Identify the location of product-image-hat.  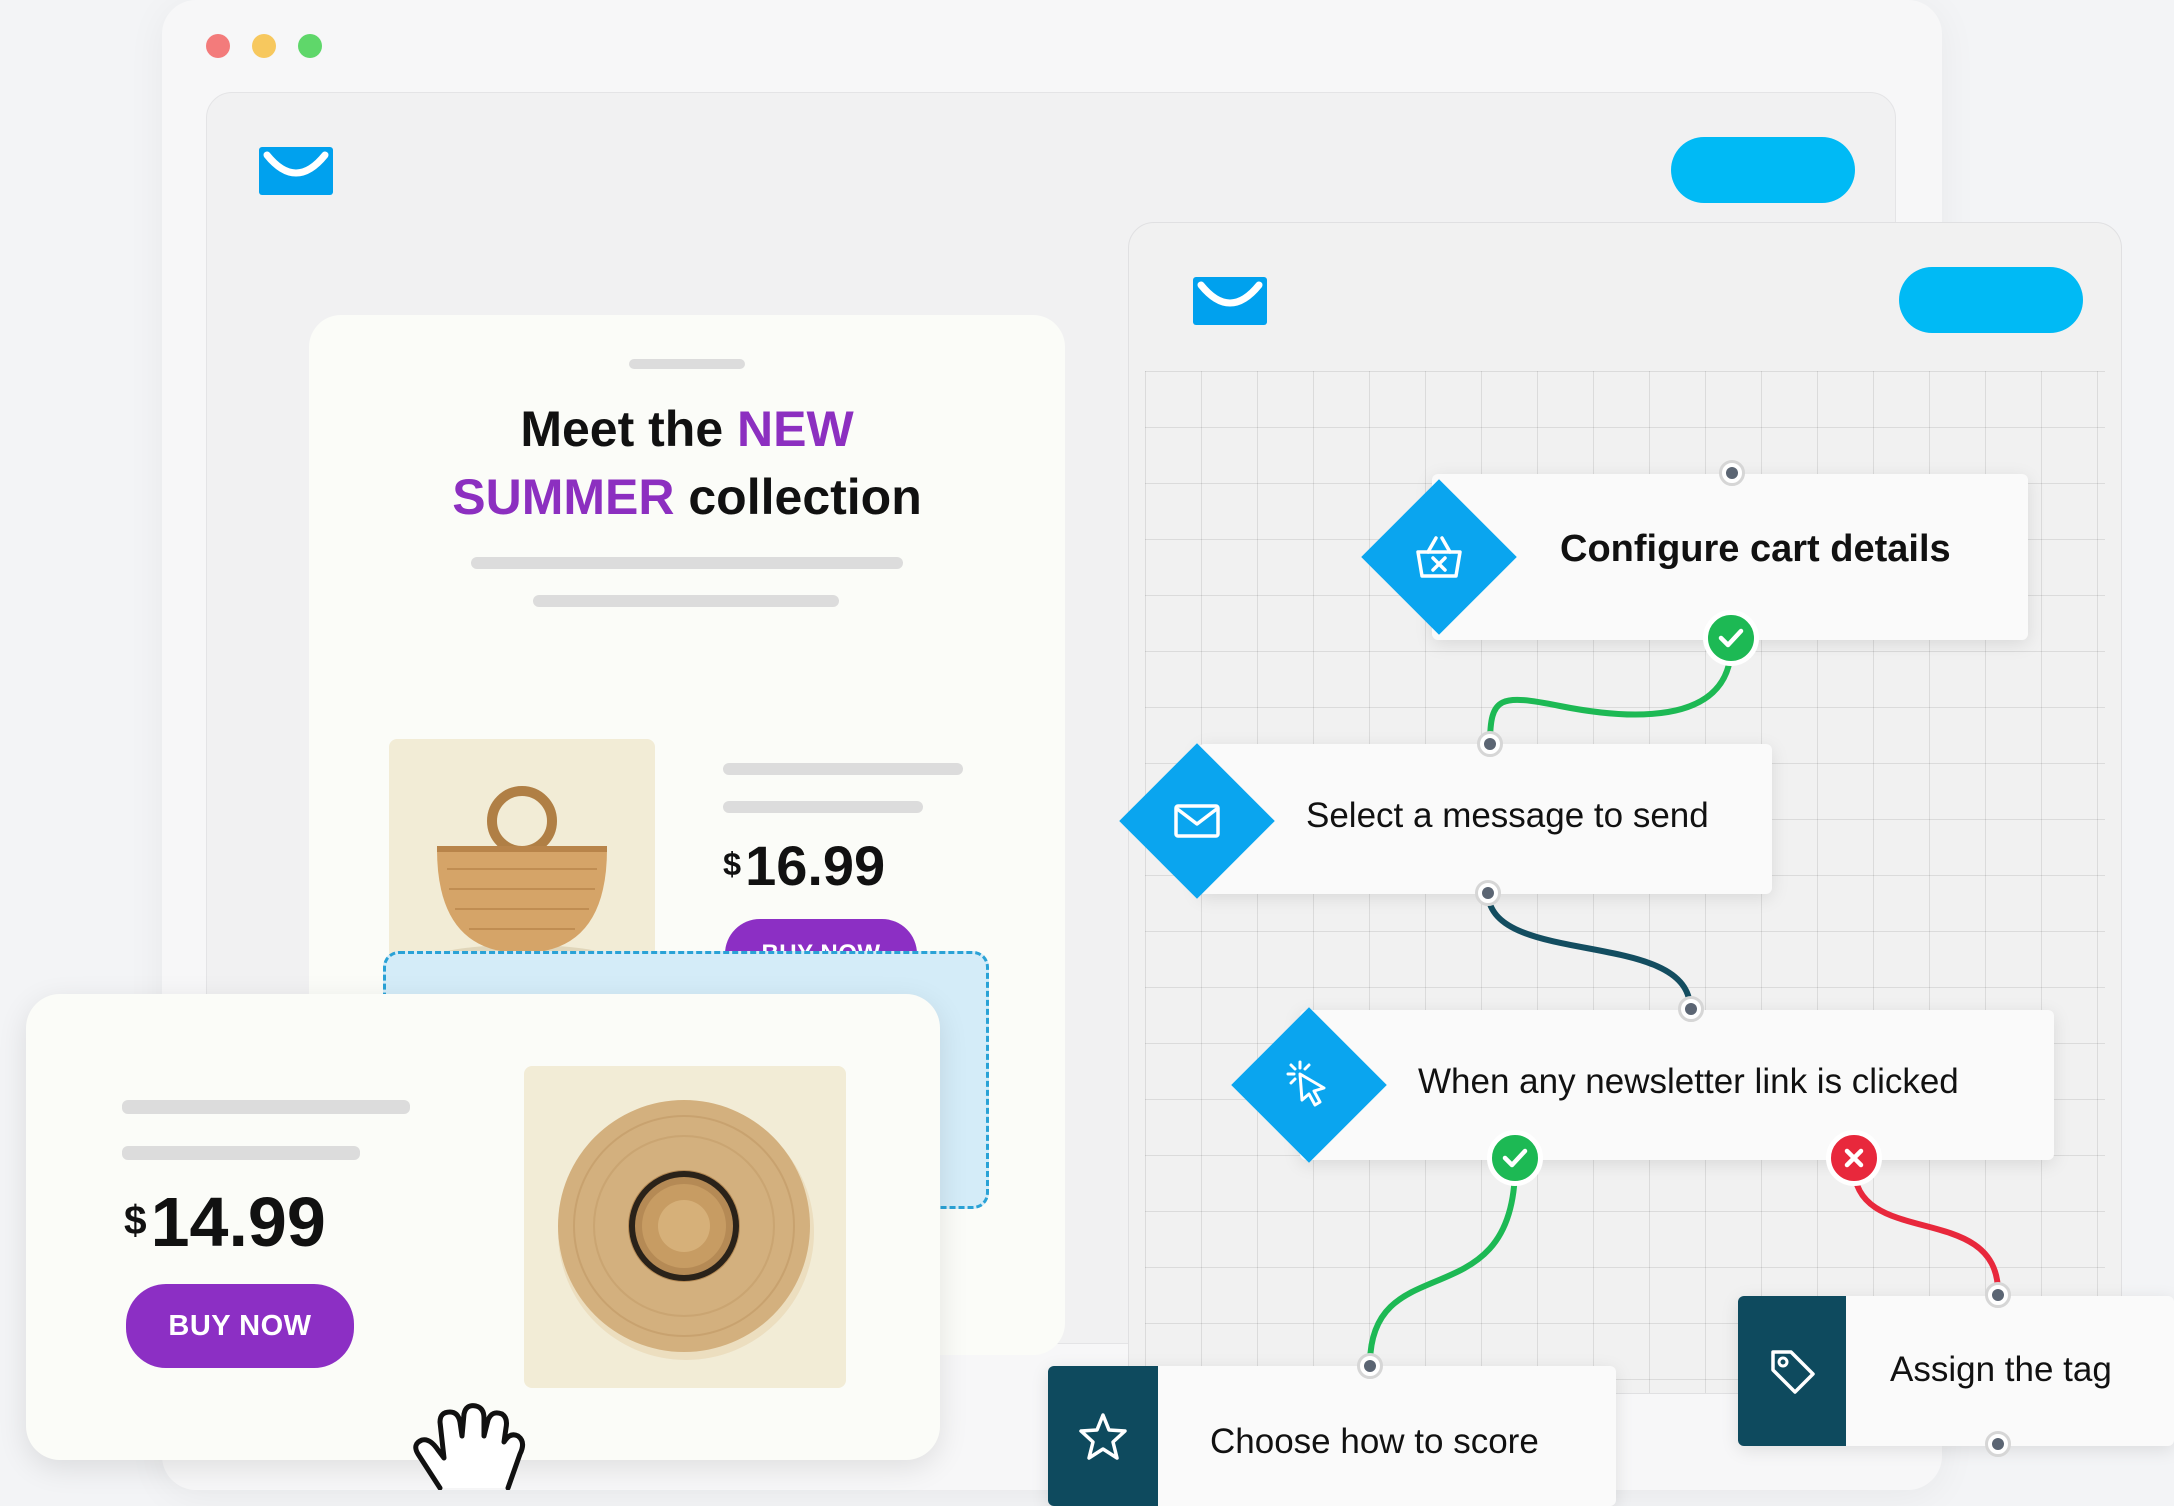
(685, 1227).